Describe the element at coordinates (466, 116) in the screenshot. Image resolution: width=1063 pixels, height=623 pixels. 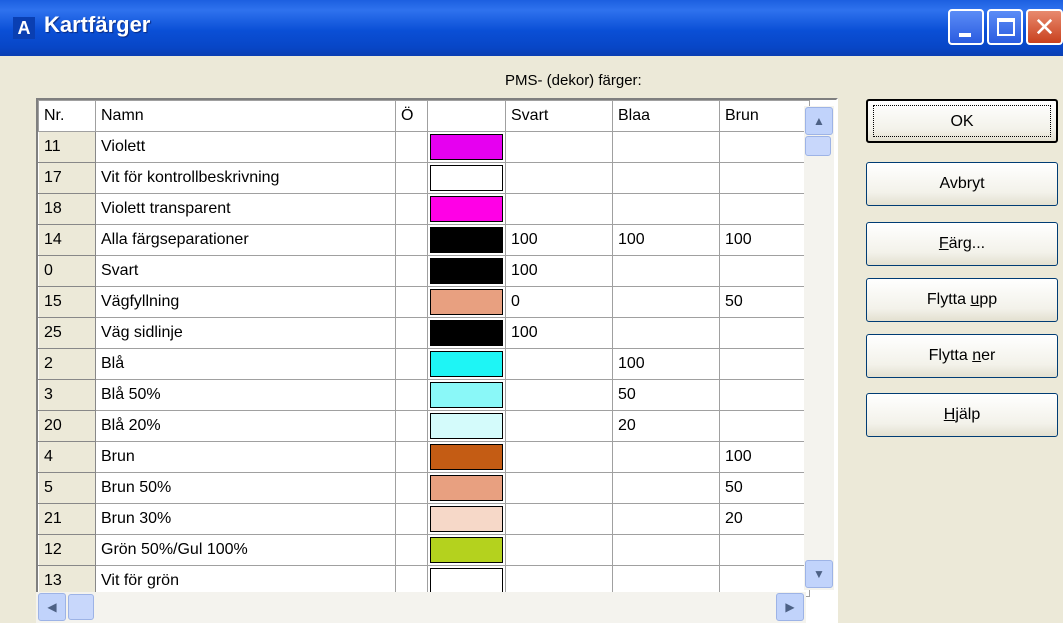
I see `header-color` at that location.